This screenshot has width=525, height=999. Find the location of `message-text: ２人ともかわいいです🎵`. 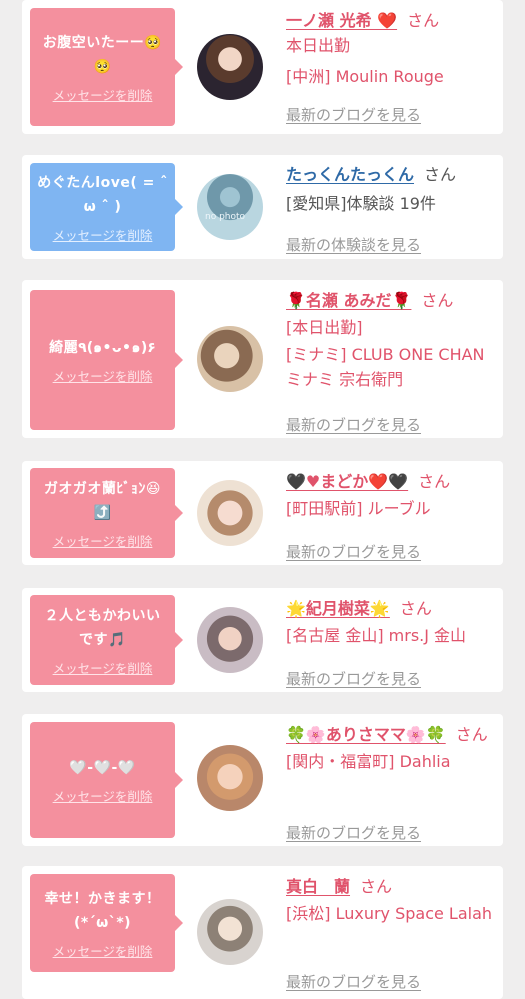

message-text: ２人ともかわいいです🎵 is located at coordinates (102, 627).